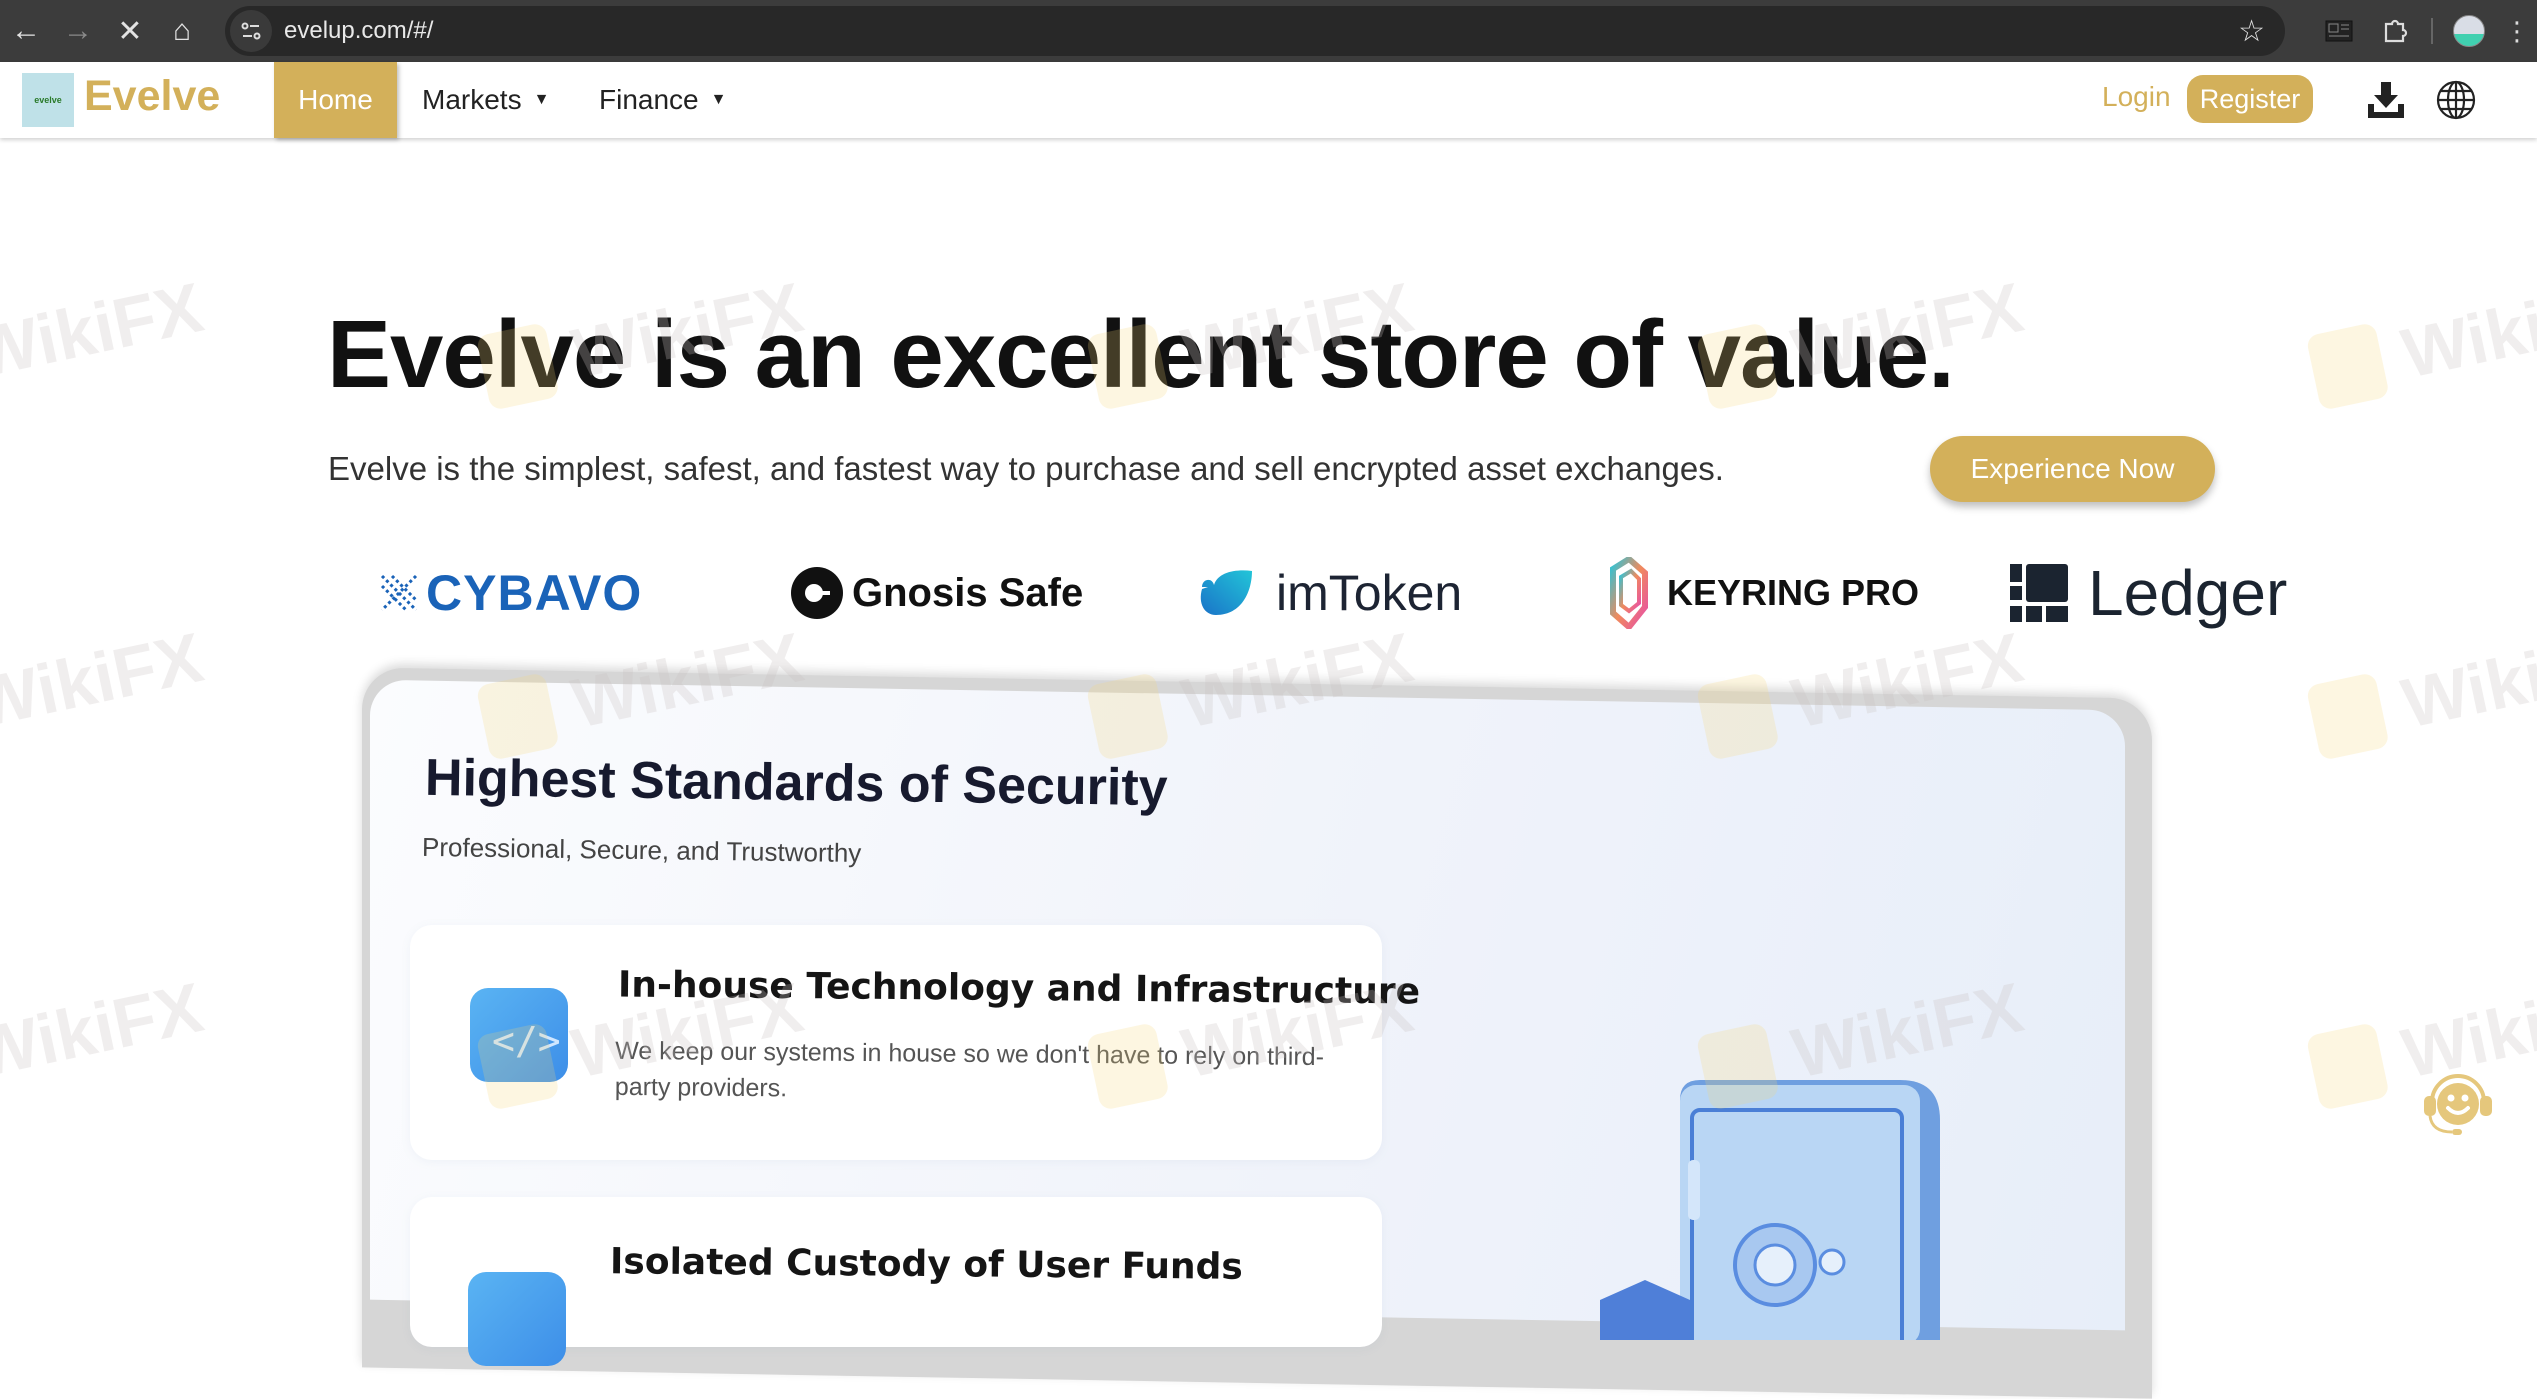 The width and height of the screenshot is (2537, 1399). What do you see at coordinates (1770, 1210) in the screenshot?
I see `safe-illustration` at bounding box center [1770, 1210].